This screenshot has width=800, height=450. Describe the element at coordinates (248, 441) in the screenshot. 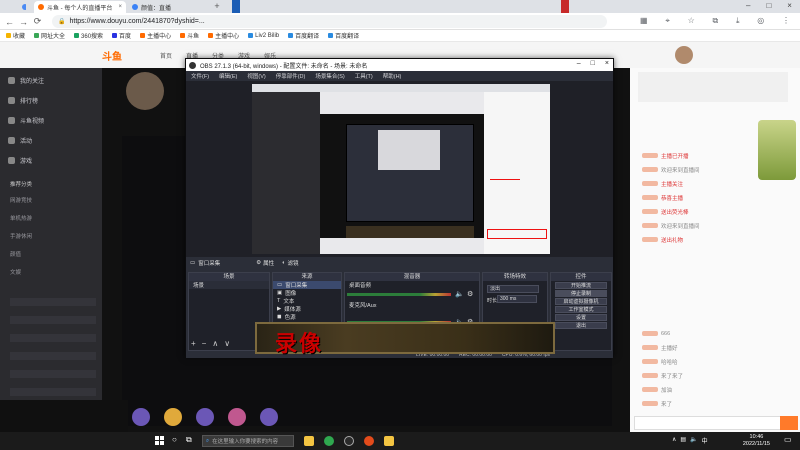

I see `taskbar-search-input: ⌕ 在这里输入你要搜索的内容` at that location.